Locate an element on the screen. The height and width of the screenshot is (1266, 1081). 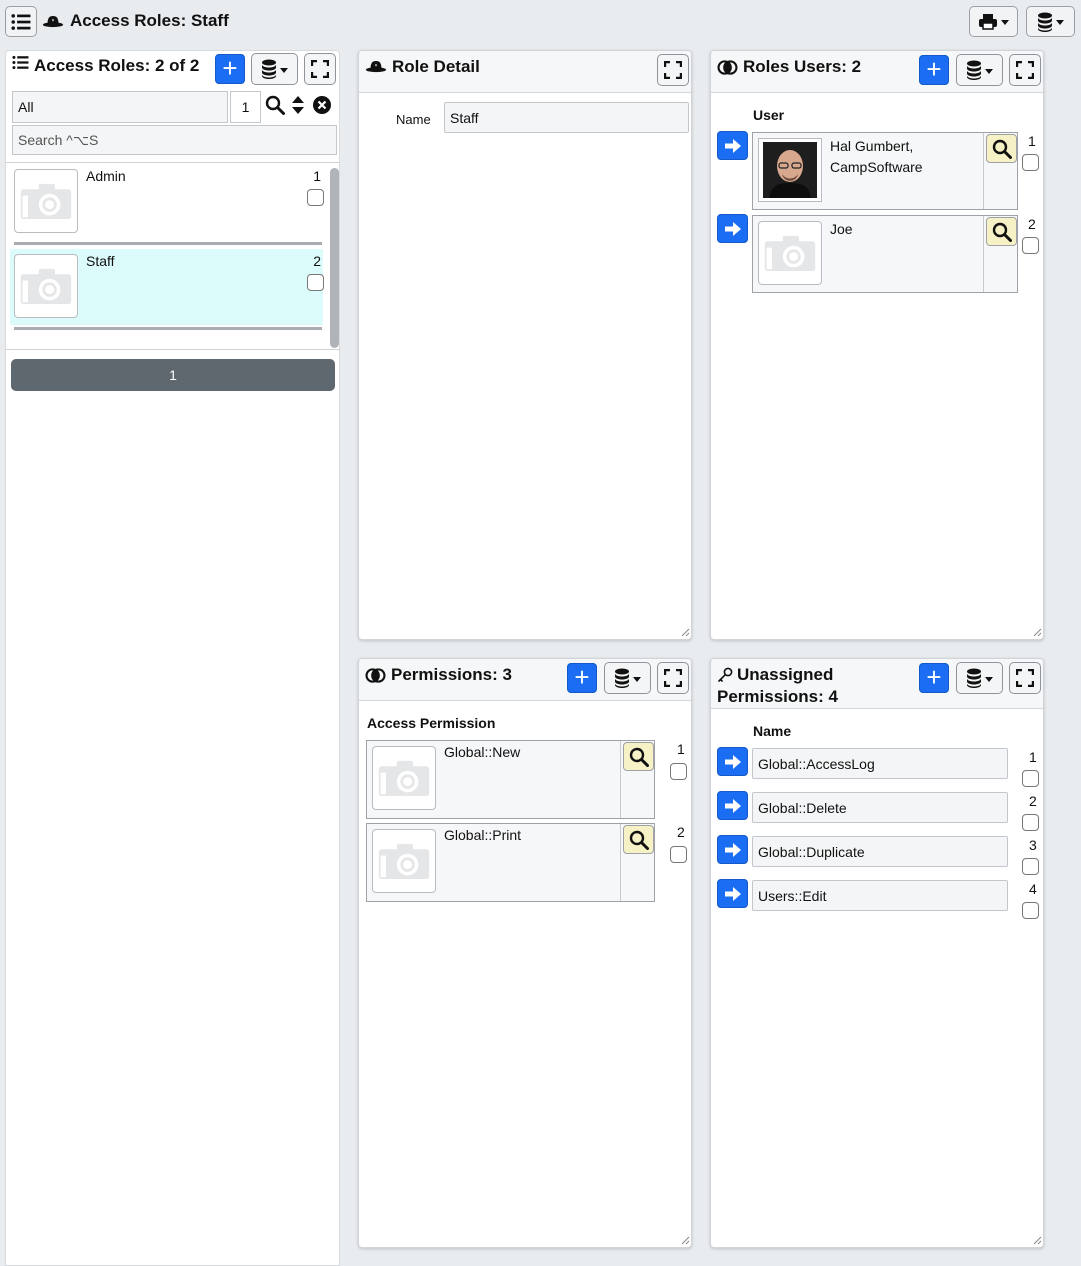
roles-fullscreen-button is located at coordinates (320, 69).